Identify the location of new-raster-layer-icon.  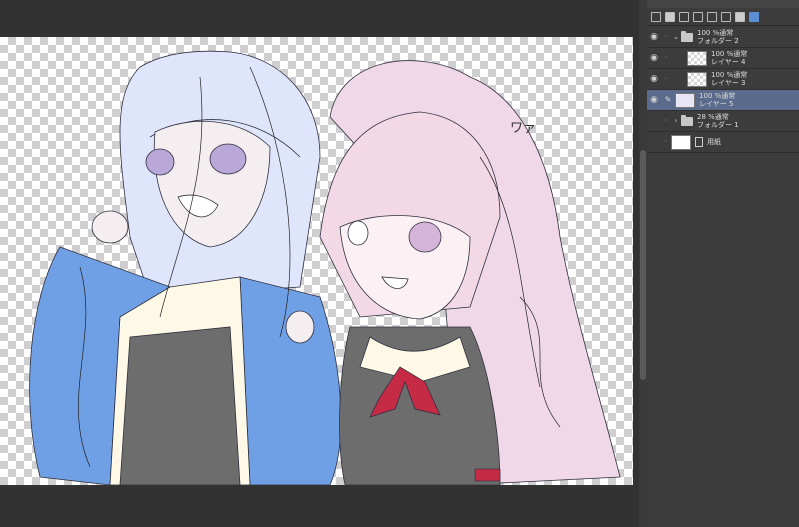
(670, 17).